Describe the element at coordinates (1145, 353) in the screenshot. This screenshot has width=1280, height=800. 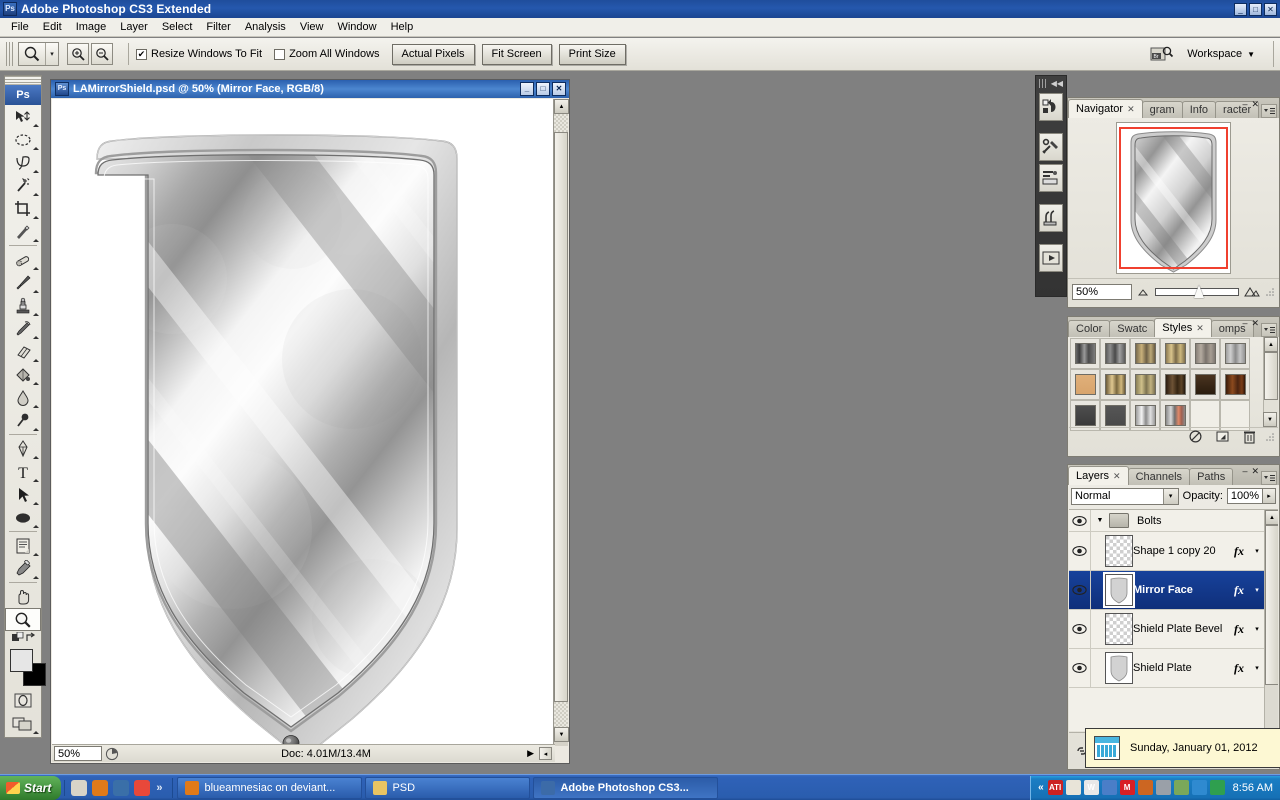
I see `style-brass` at that location.